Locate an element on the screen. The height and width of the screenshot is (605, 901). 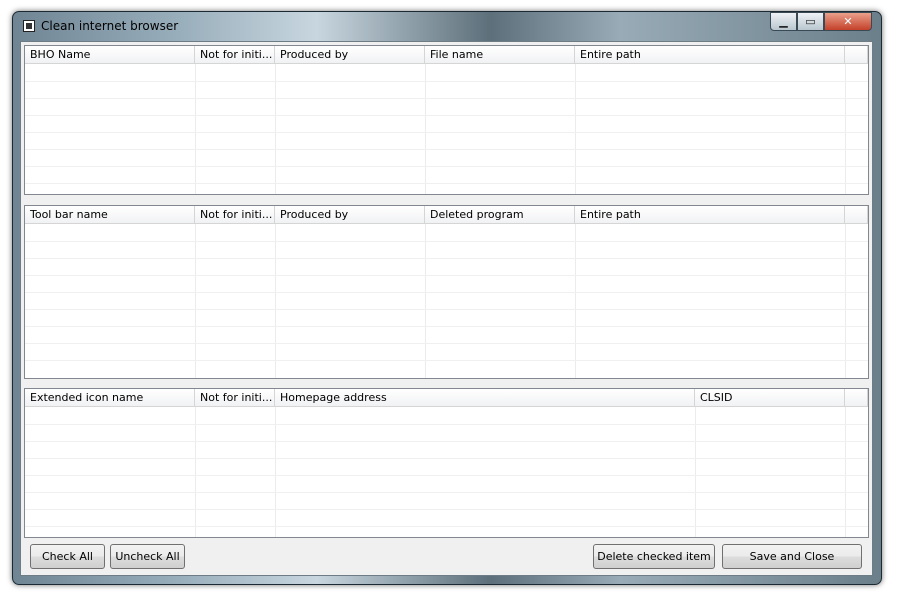
column-header-extended-icon-name: Extended icon name is located at coordinates (110, 398).